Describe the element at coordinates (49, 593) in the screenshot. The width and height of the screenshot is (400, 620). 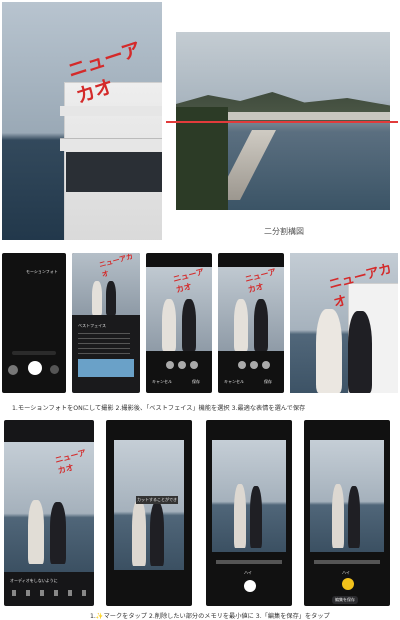
I see `edit-icons-bar` at that location.